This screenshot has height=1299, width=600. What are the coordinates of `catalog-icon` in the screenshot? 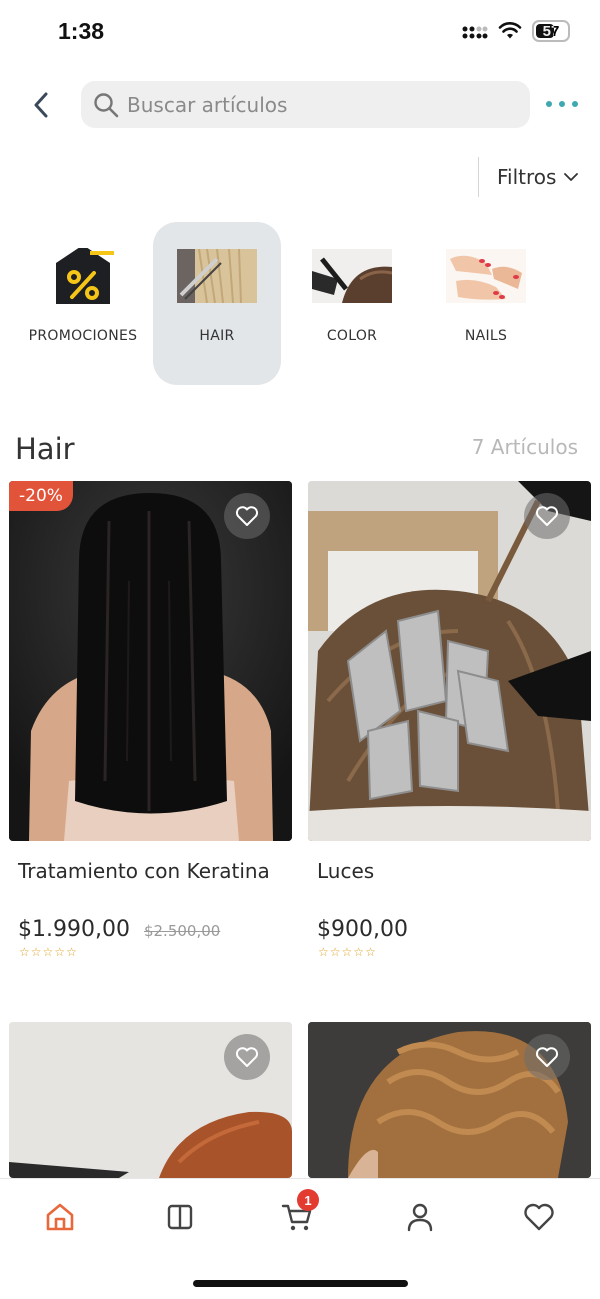 It's located at (180, 1217).